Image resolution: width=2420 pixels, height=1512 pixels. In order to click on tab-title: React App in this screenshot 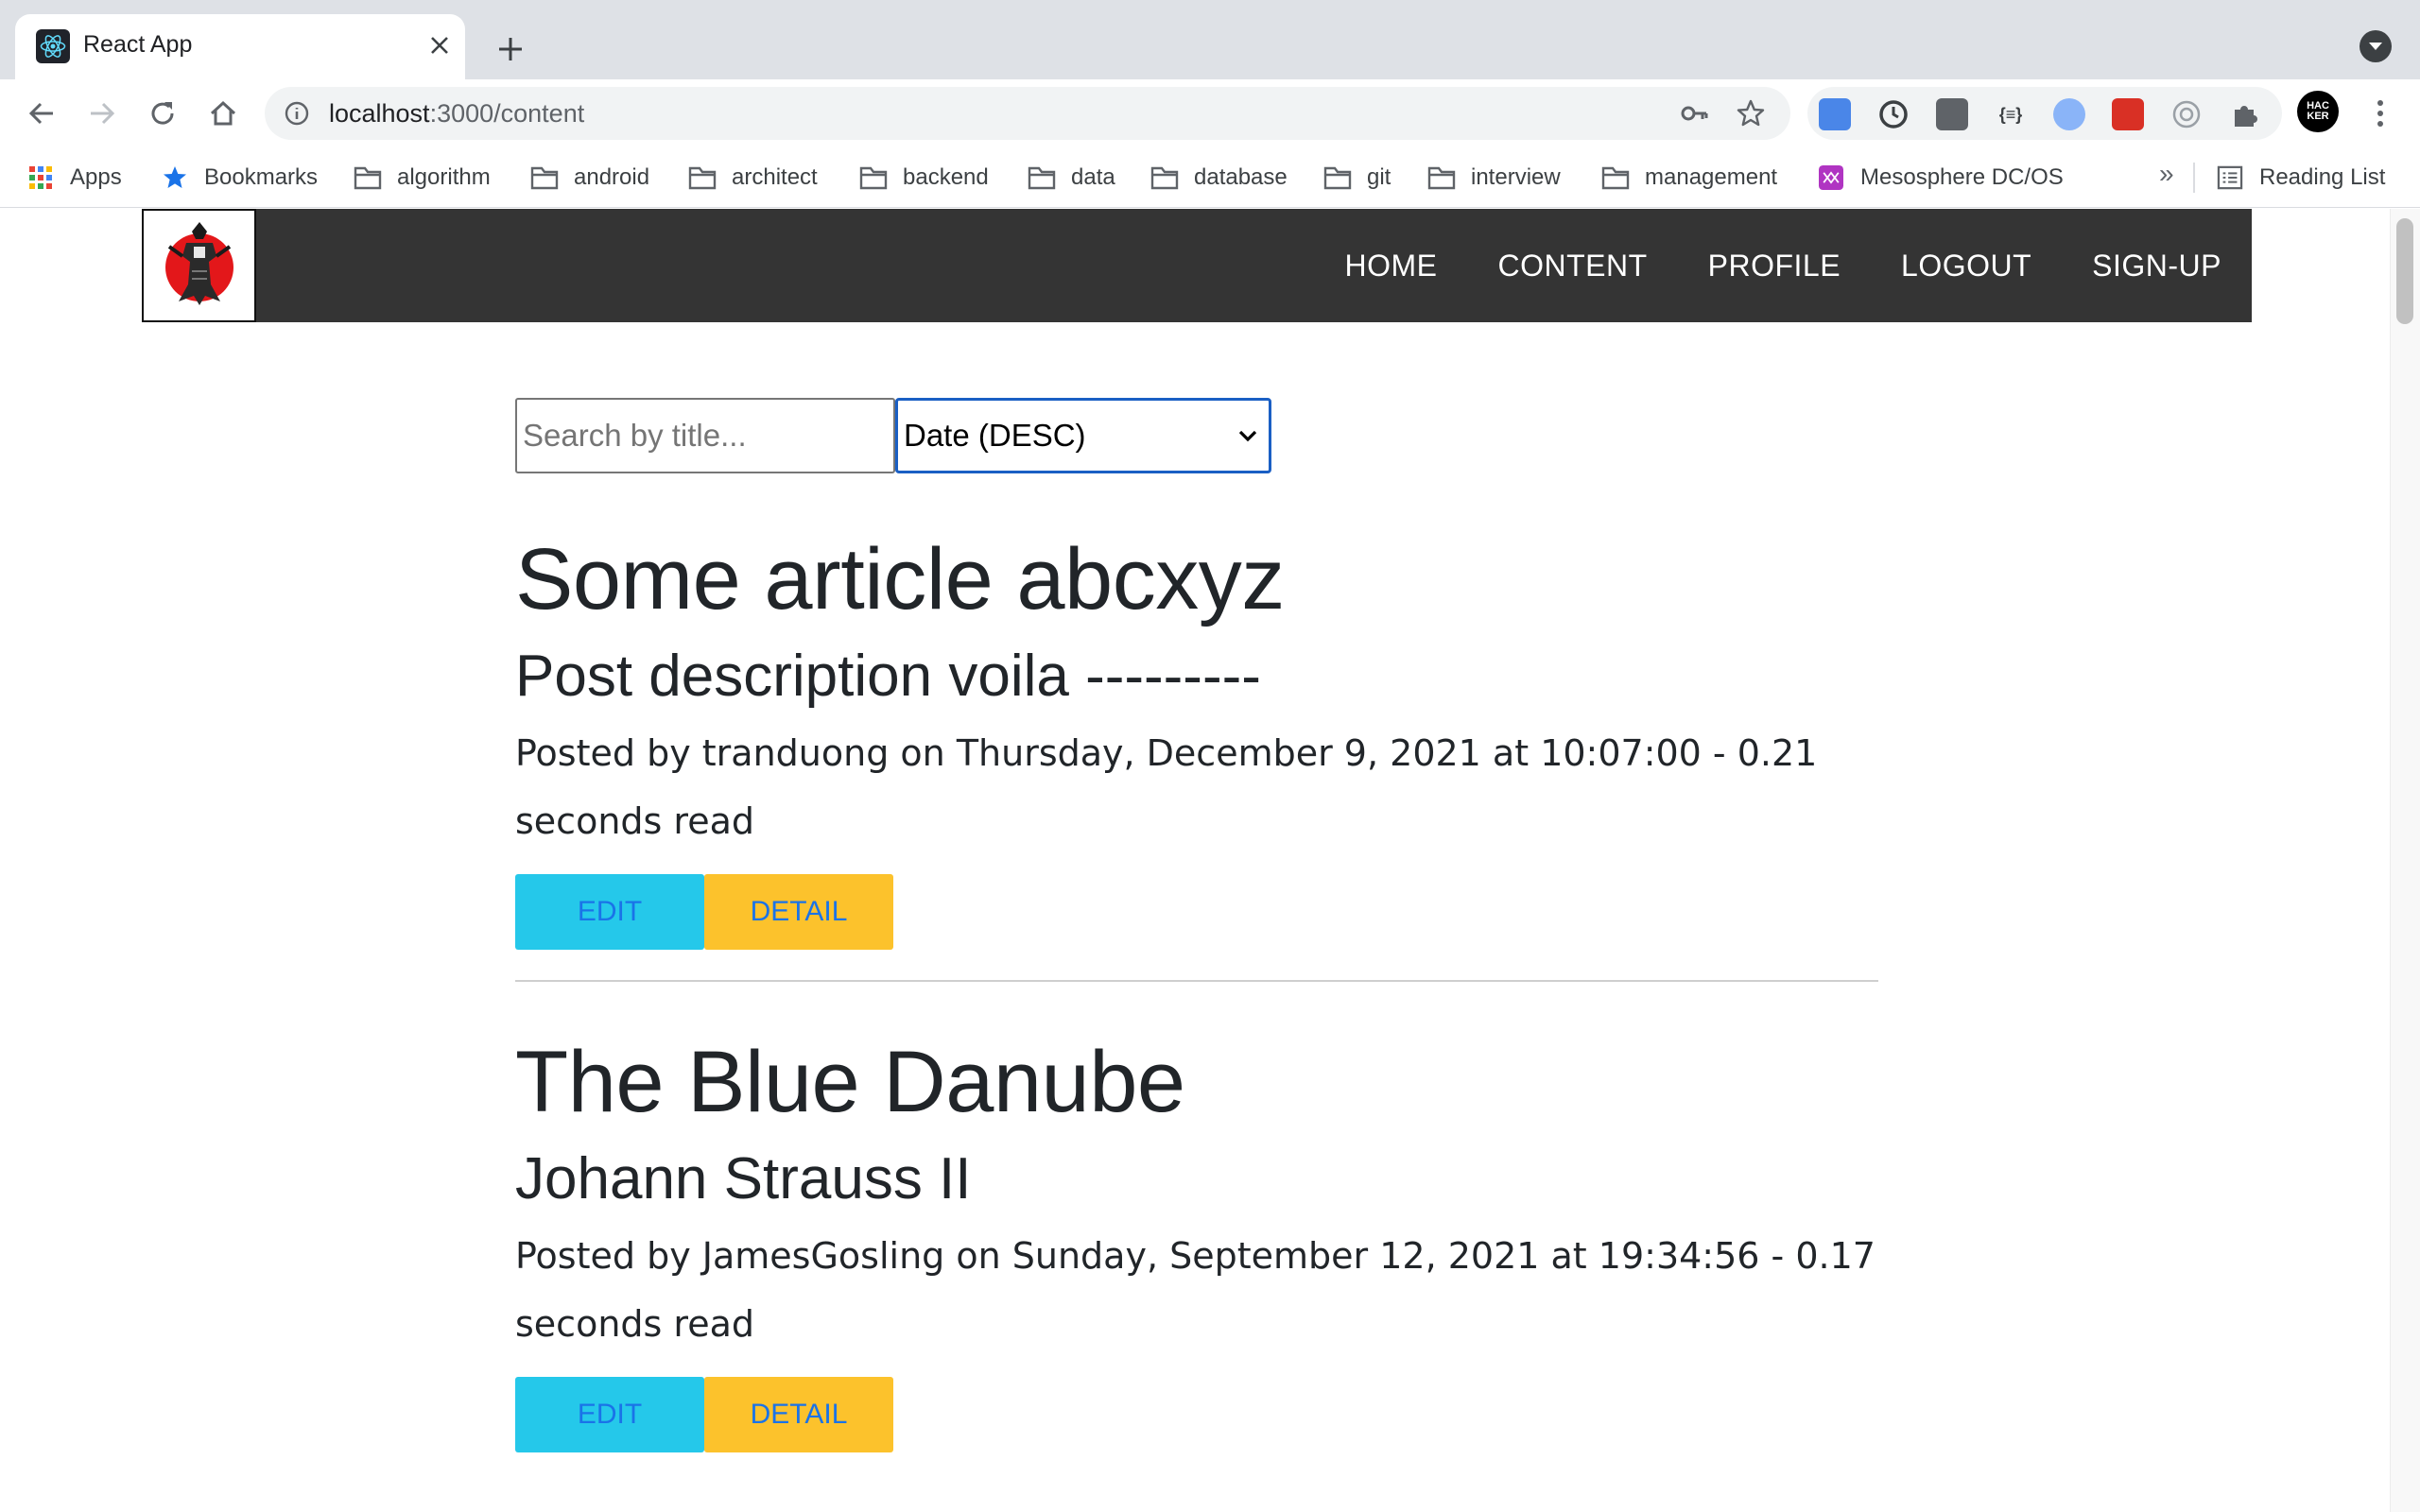, I will do `click(138, 44)`.